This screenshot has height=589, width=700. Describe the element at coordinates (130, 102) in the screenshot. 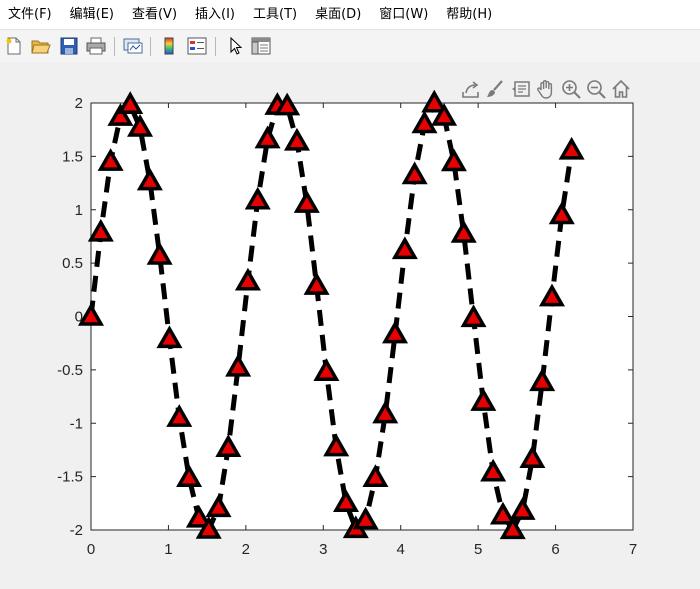

I see `data-point-marker` at that location.